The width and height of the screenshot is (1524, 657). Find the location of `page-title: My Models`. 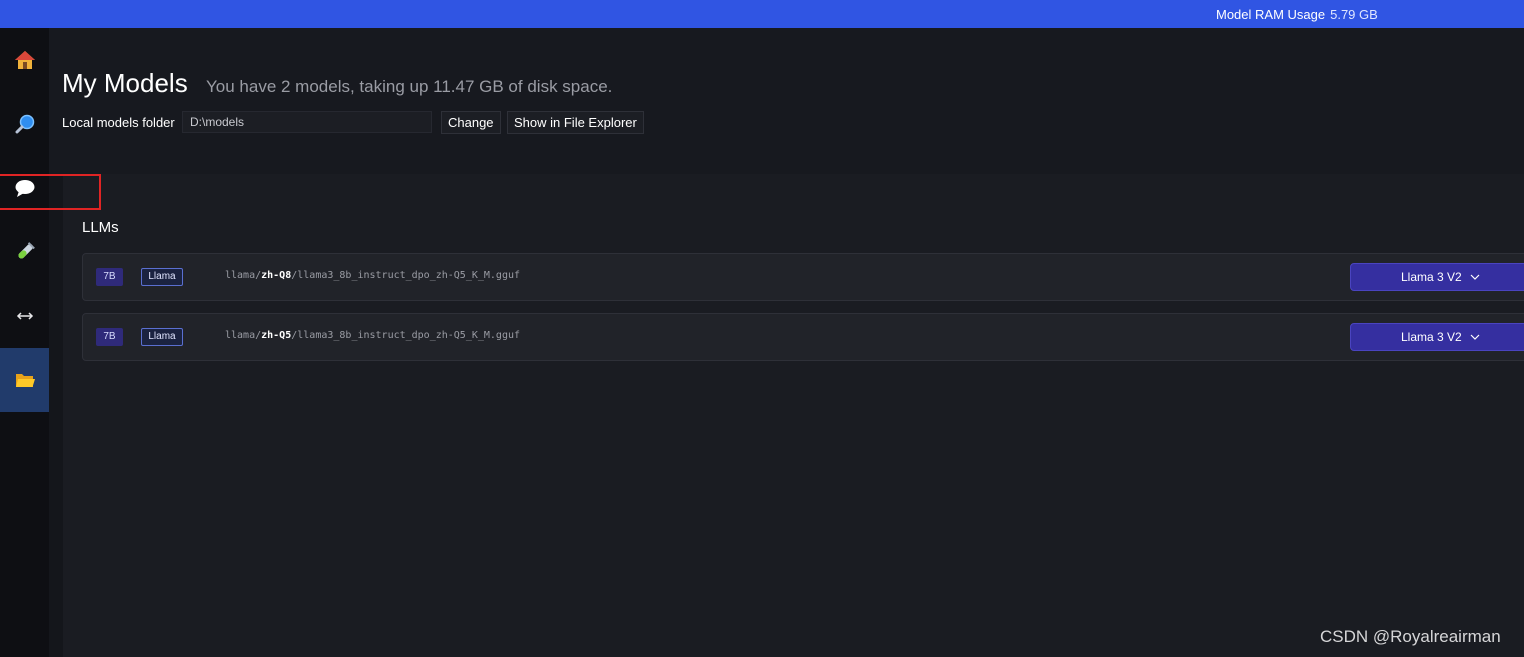

page-title: My Models is located at coordinates (125, 83).